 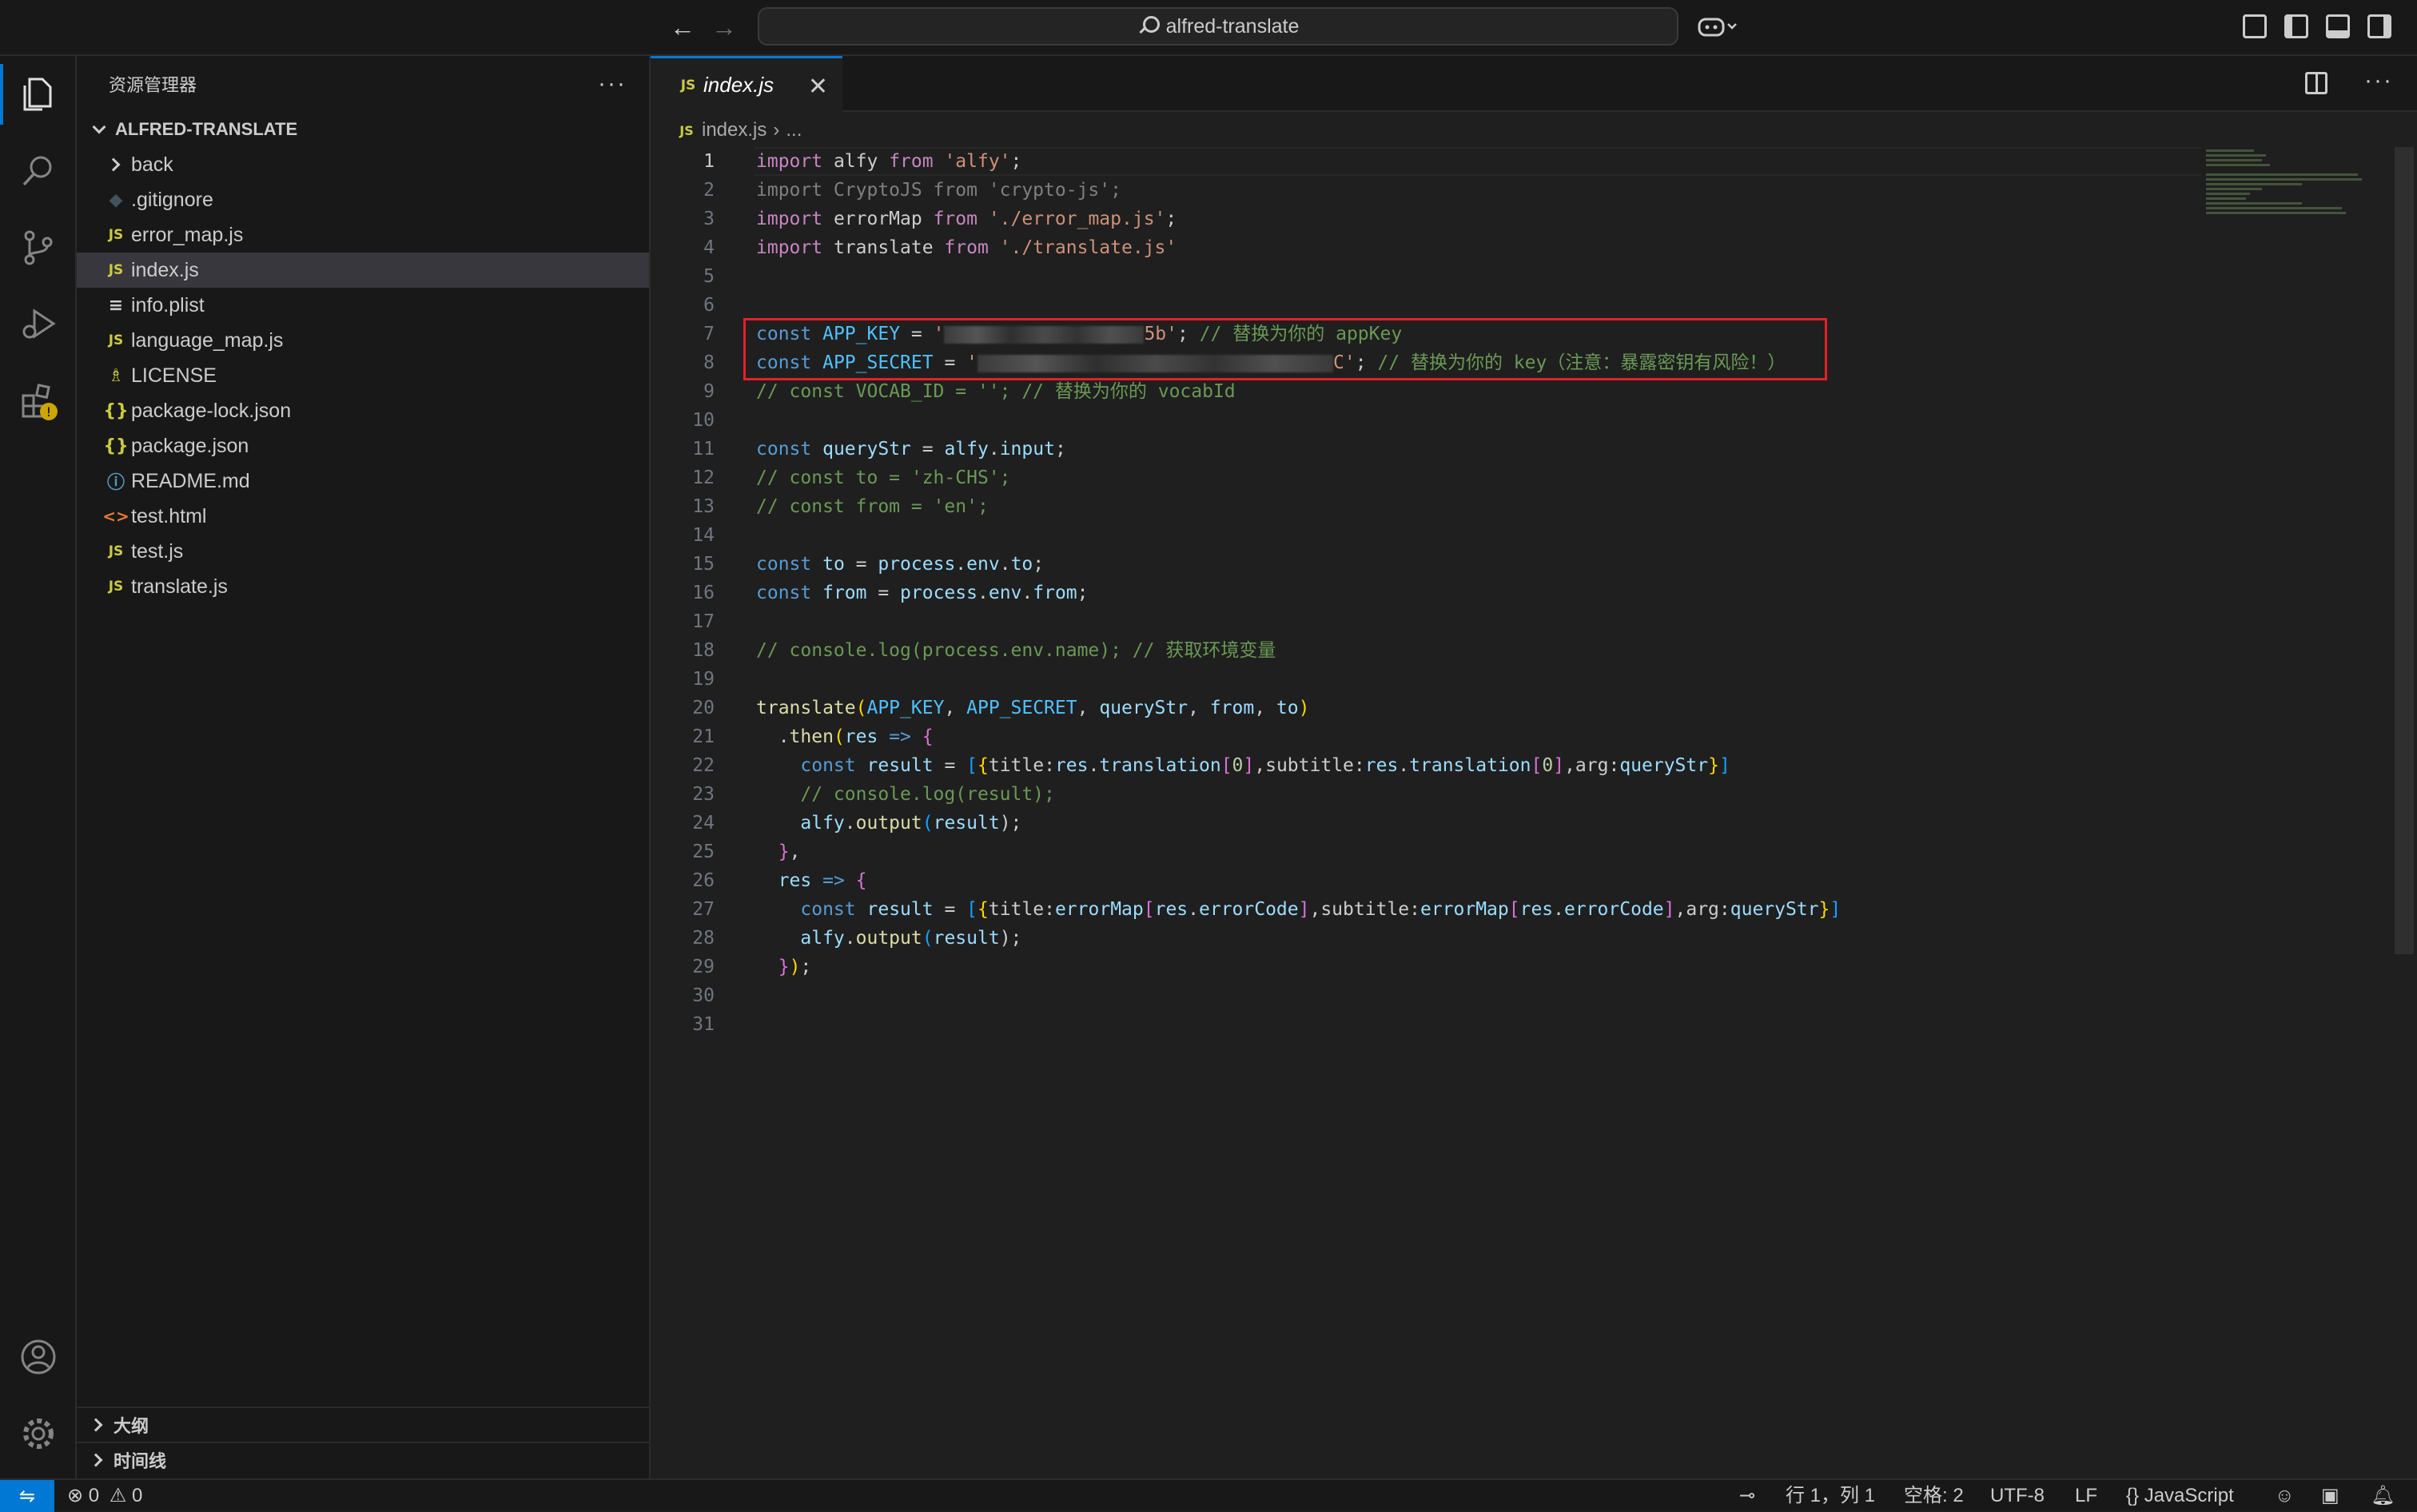 What do you see at coordinates (844, 593) in the screenshot?
I see `variable-token: from` at bounding box center [844, 593].